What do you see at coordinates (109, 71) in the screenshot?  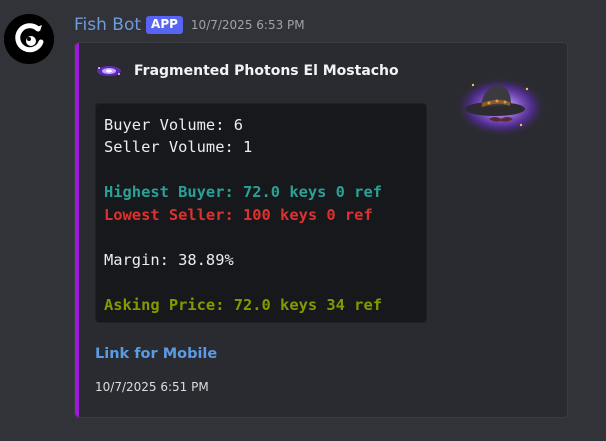 I see `photon-sparkle-icon` at bounding box center [109, 71].